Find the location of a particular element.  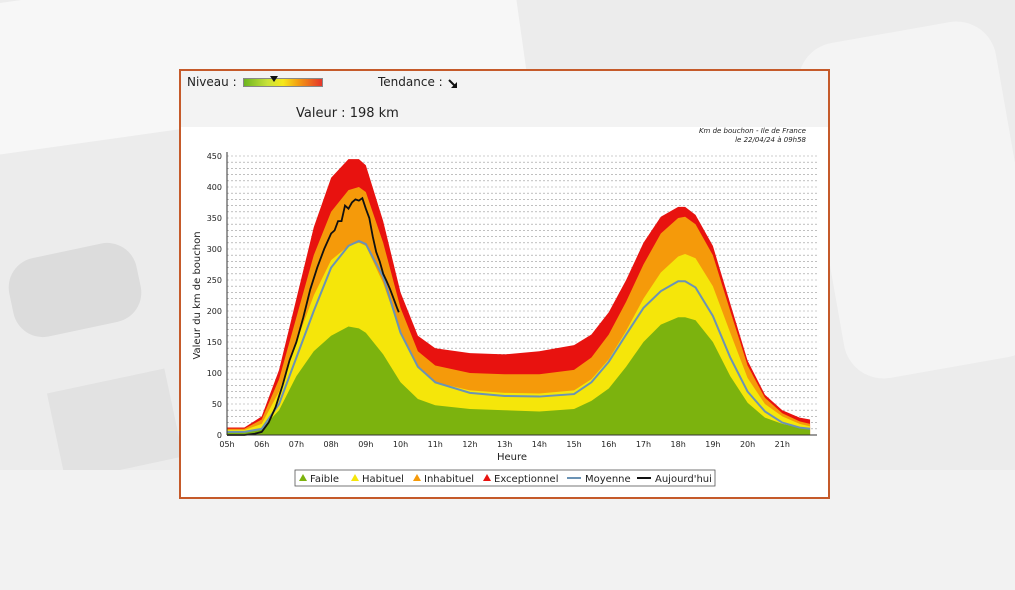

x-axis-title: Heure is located at coordinates (512, 457).